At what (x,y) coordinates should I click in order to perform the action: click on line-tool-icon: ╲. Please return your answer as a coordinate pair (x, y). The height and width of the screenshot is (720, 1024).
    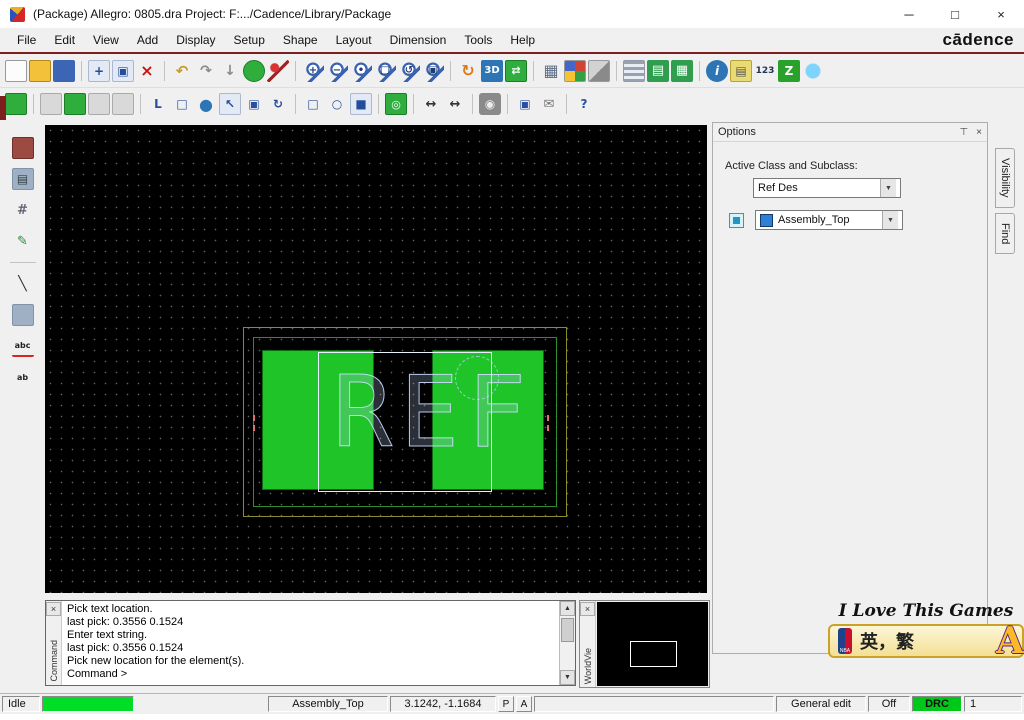
    Looking at the image, I should click on (23, 284).